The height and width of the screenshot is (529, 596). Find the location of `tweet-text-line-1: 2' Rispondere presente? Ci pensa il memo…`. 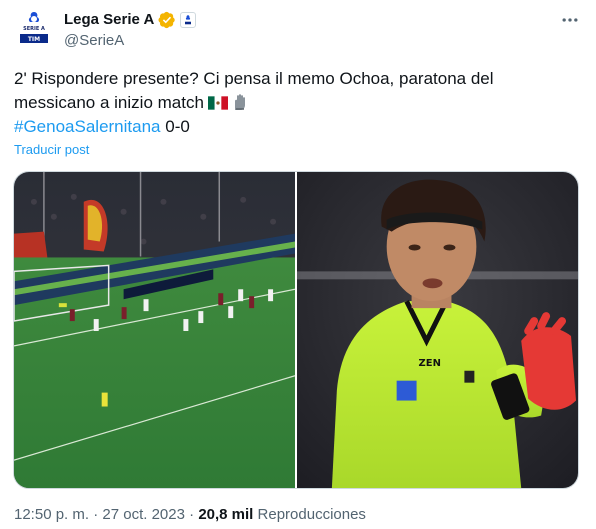

tweet-text-line-1: 2' Rispondere presente? Ci pensa il memo… is located at coordinates (254, 78).